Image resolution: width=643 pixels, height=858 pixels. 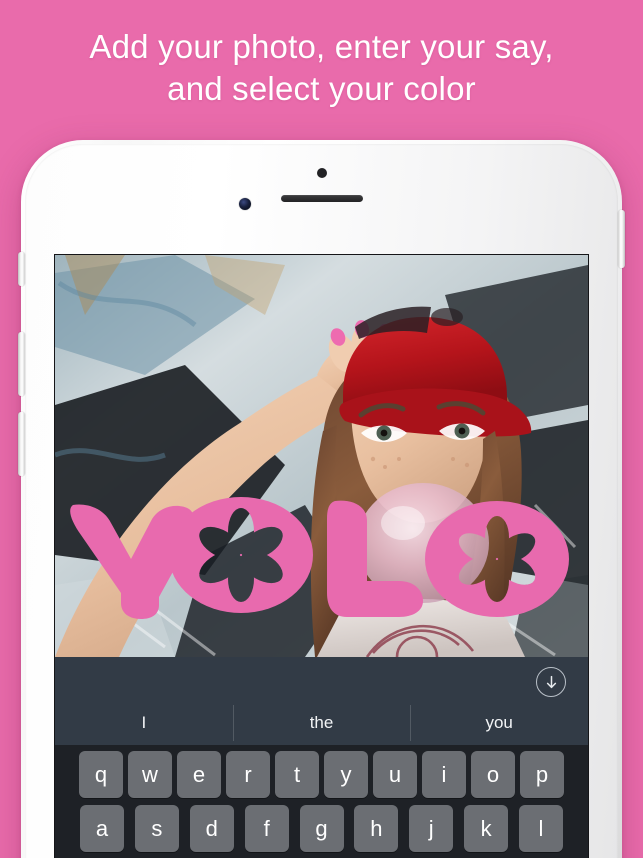 I want to click on suggestion-item-3: you, so click(x=499, y=723).